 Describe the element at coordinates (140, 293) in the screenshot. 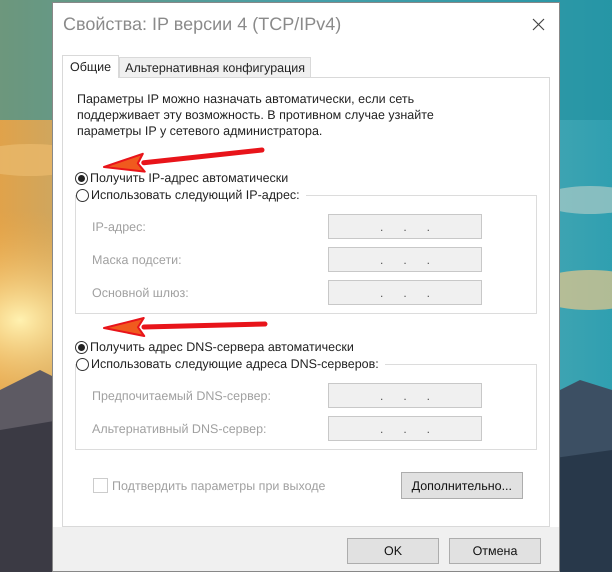

I see `field-label: Основной шлюз:` at that location.